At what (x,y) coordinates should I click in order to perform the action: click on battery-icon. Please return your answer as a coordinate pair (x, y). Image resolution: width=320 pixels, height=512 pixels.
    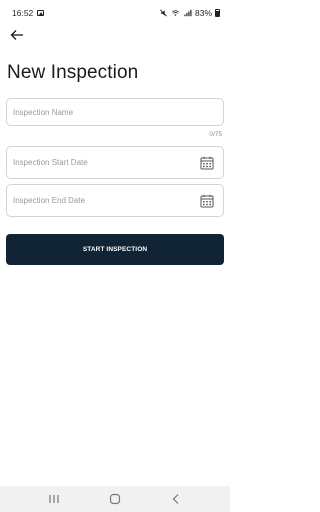
    Looking at the image, I should click on (217, 13).